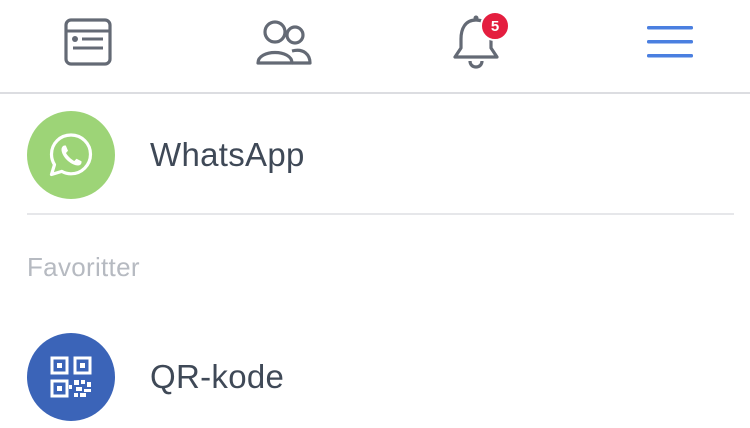  I want to click on menu-tab, so click(670, 42).